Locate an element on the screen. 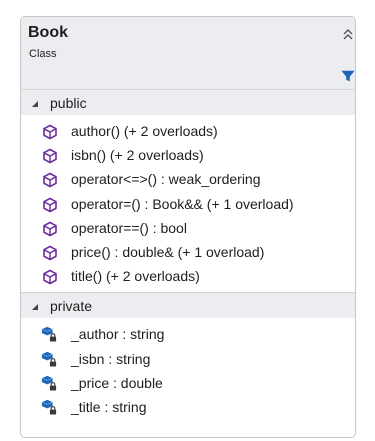  member-text: _isbn : string is located at coordinates (111, 358).